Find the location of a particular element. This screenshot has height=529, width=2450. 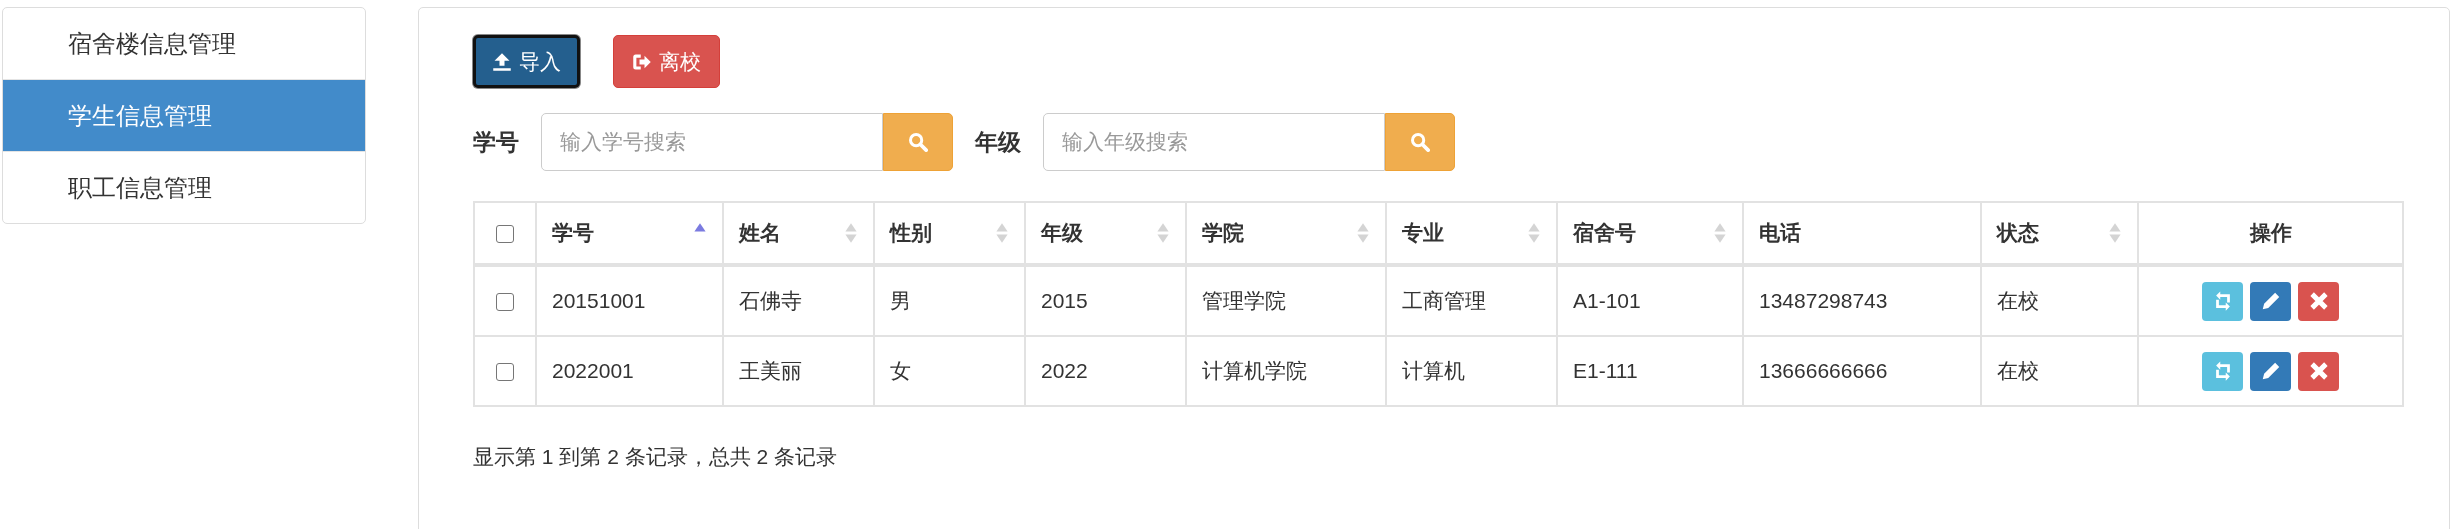

search-field: 输入学号搜索 is located at coordinates (712, 142).